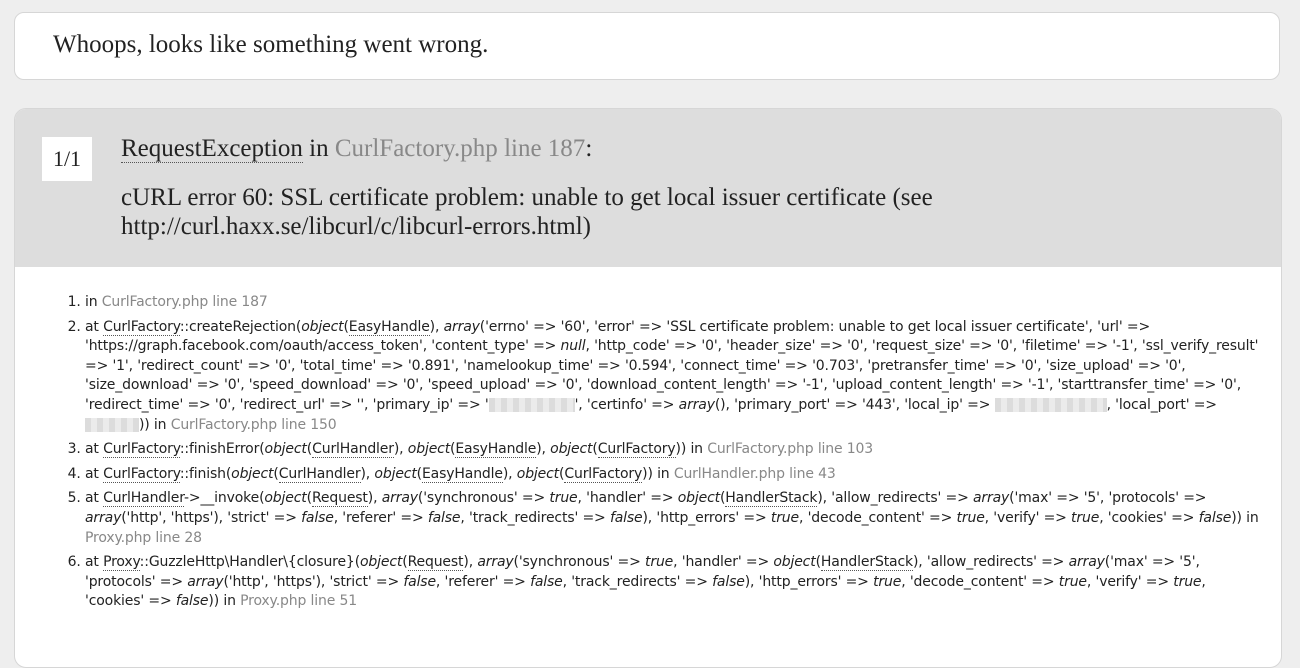  I want to click on trace-item: in CurlFactory.php line 187, so click(675, 303).